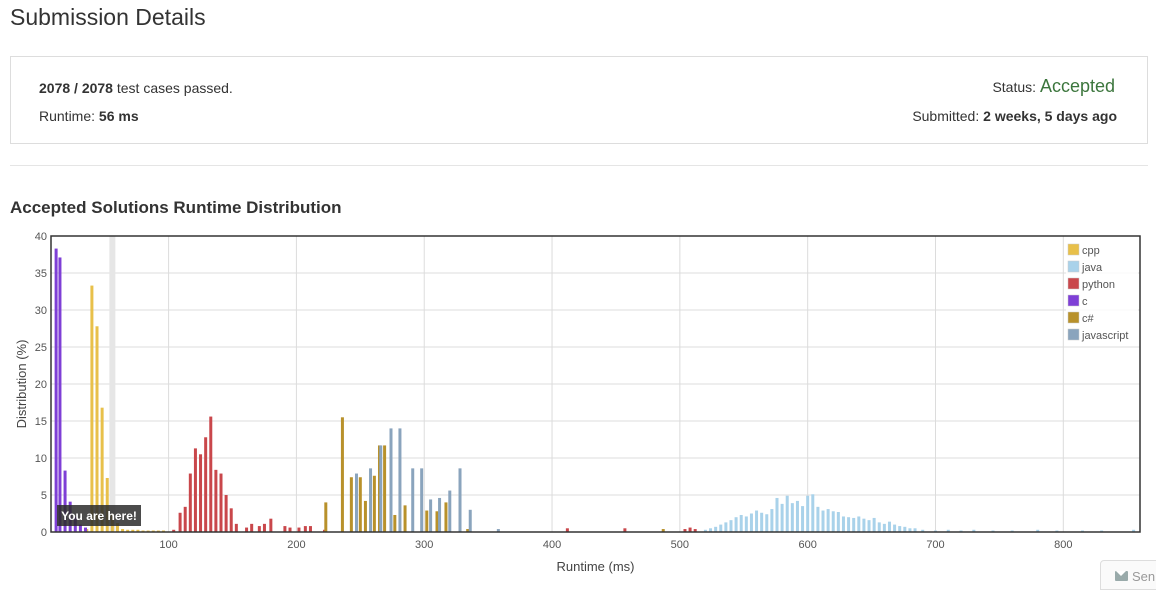 Image resolution: width=1156 pixels, height=590 pixels. I want to click on y-tick-label: 10, so click(41, 459).